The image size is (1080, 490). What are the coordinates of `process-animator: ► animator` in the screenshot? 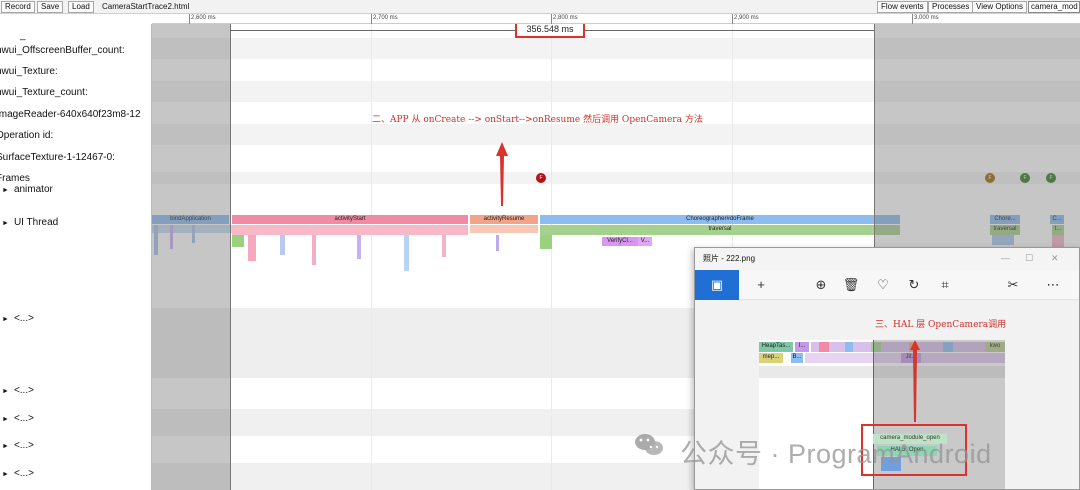 It's located at (27, 190).